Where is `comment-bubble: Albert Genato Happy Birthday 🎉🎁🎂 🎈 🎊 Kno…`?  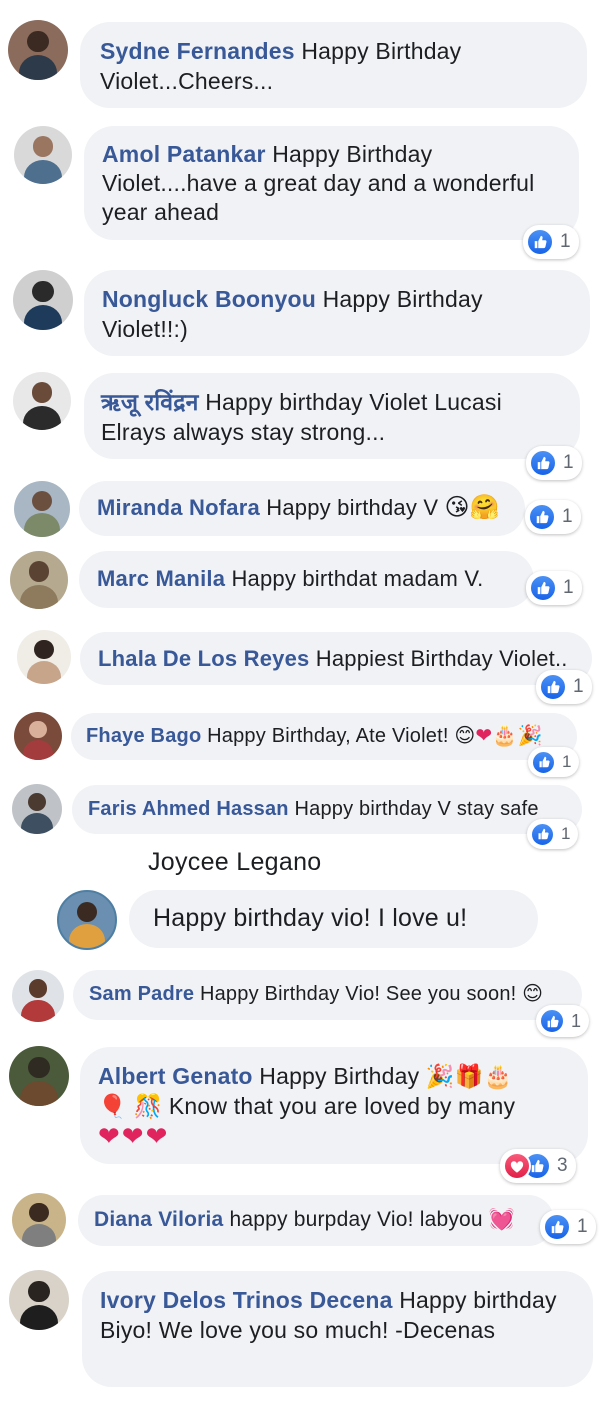
comment-bubble: Albert Genato Happy Birthday 🎉🎁🎂 🎈 🎊 Kno… is located at coordinates (334, 1105).